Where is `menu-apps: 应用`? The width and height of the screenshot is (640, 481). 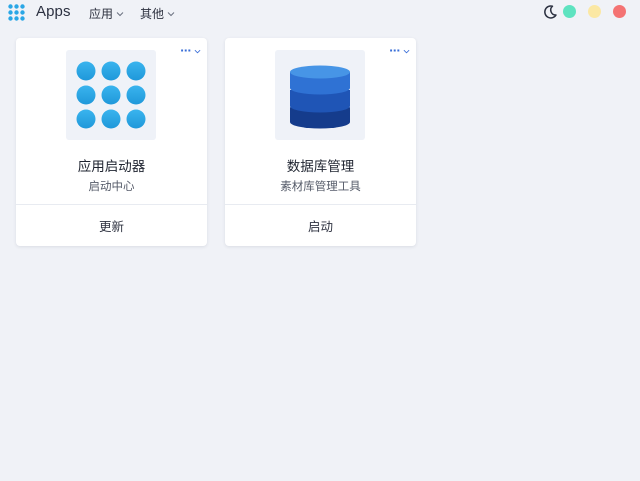 menu-apps: 应用 is located at coordinates (106, 13).